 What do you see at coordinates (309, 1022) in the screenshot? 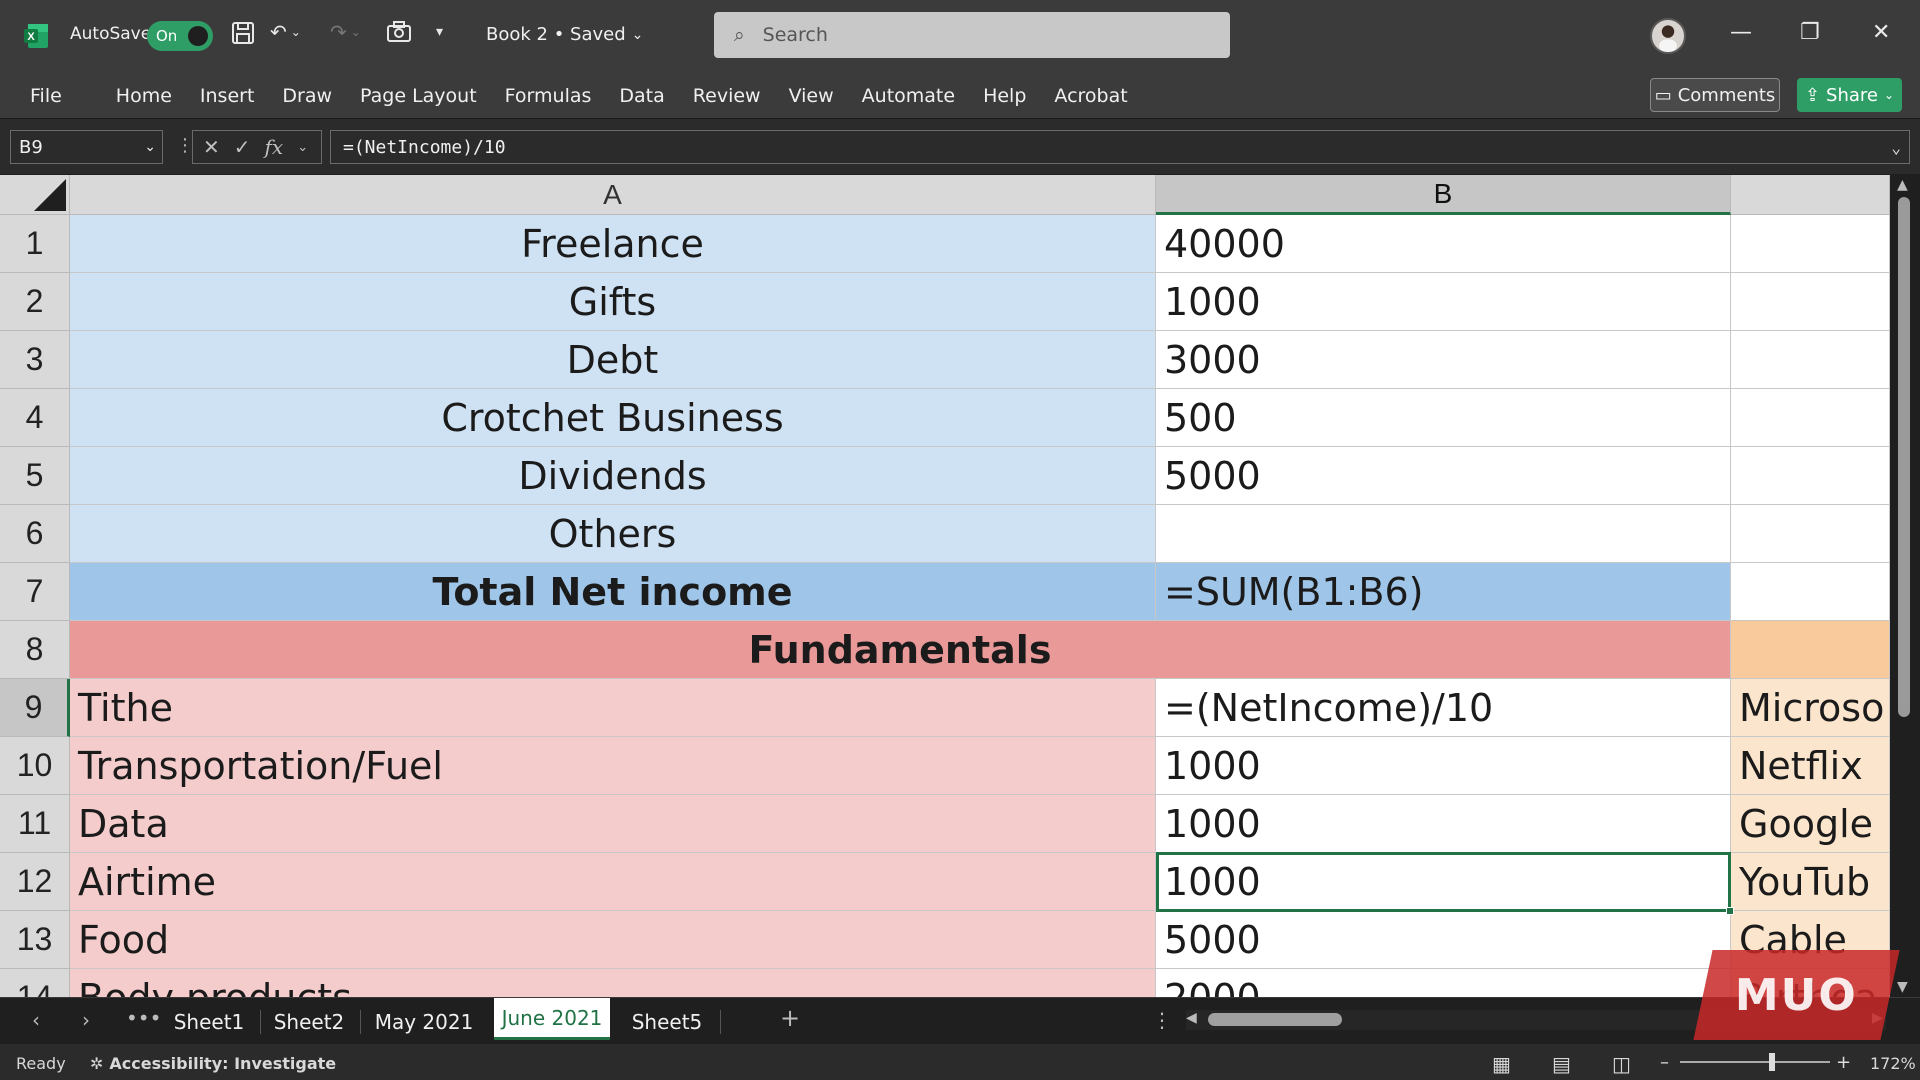
I see `sheet-tab-sheet2: Sheet2` at bounding box center [309, 1022].